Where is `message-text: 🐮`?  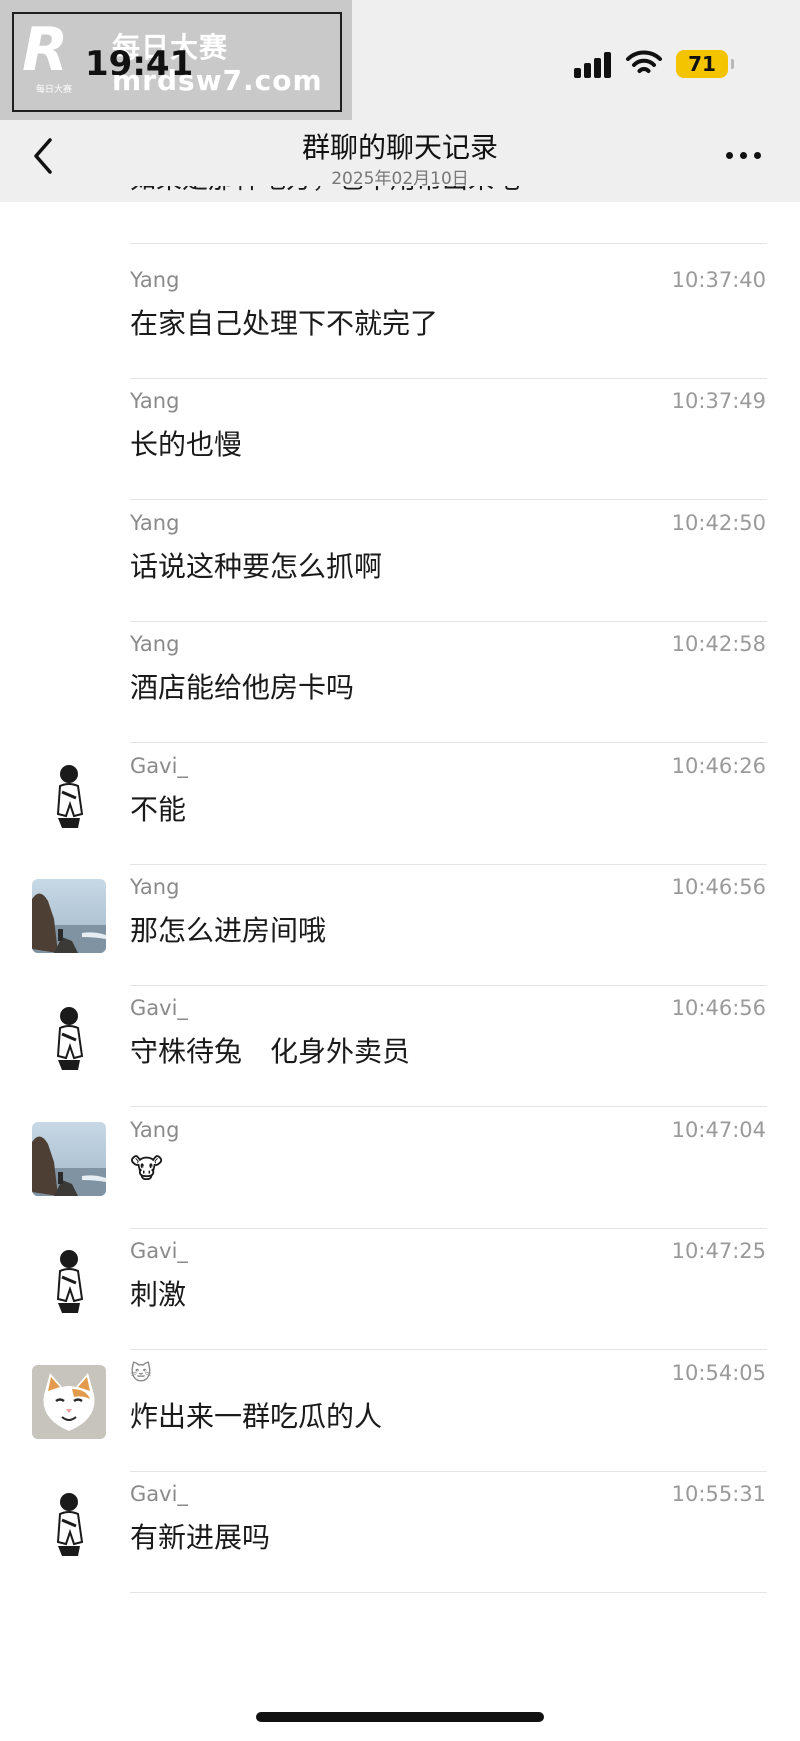
message-text: 🐮 is located at coordinates (147, 1168).